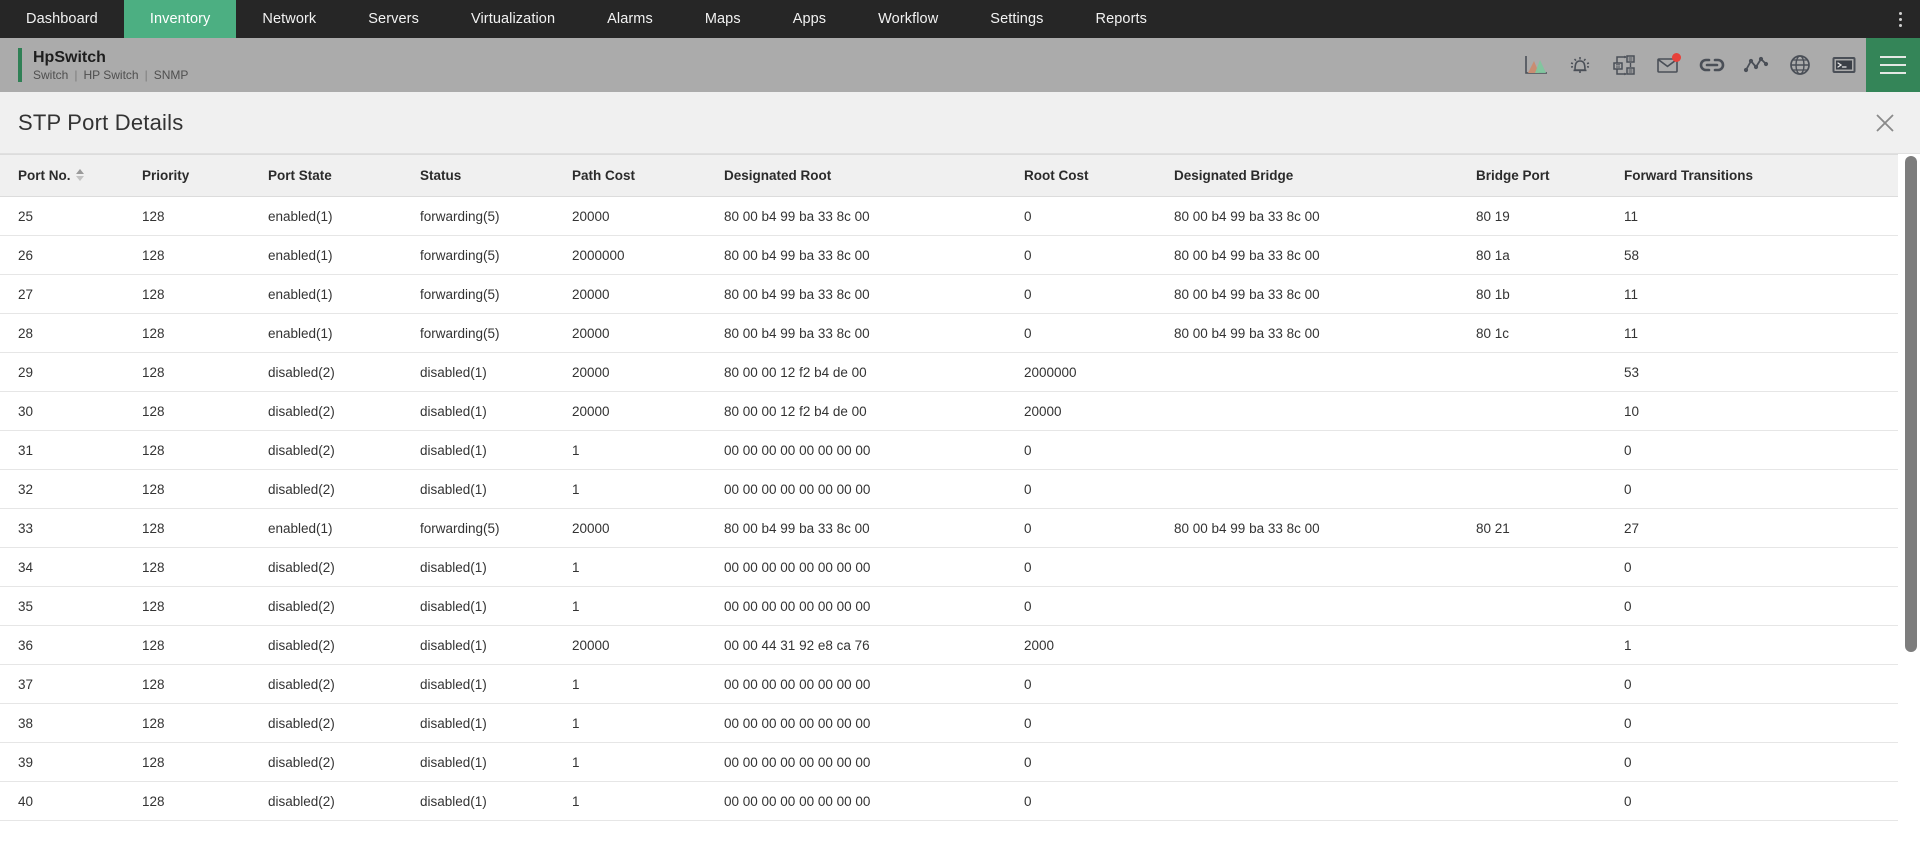  What do you see at coordinates (63, 372) in the screenshot?
I see `cell-port-no: 29` at bounding box center [63, 372].